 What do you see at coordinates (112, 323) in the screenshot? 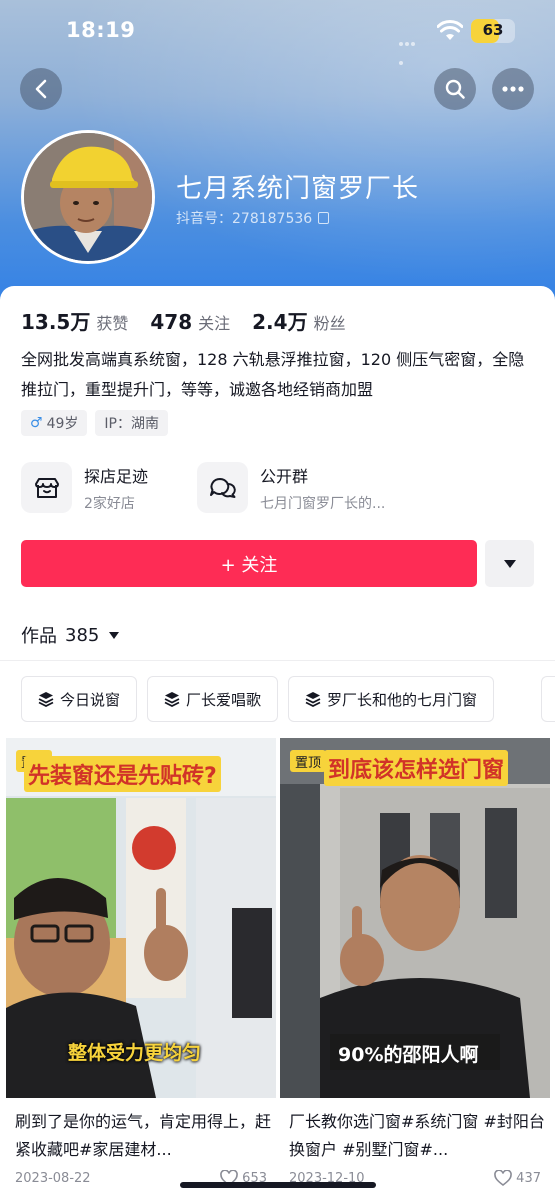
I see `stat-likes-label: 获赞` at bounding box center [112, 323].